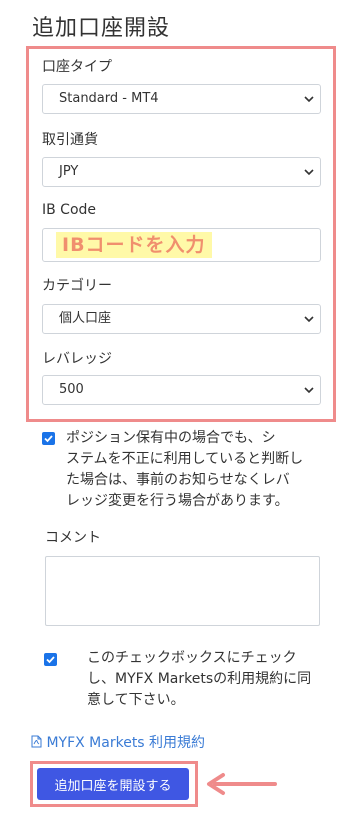  I want to click on terms-agree-line: 意して下さい。, so click(136, 700).